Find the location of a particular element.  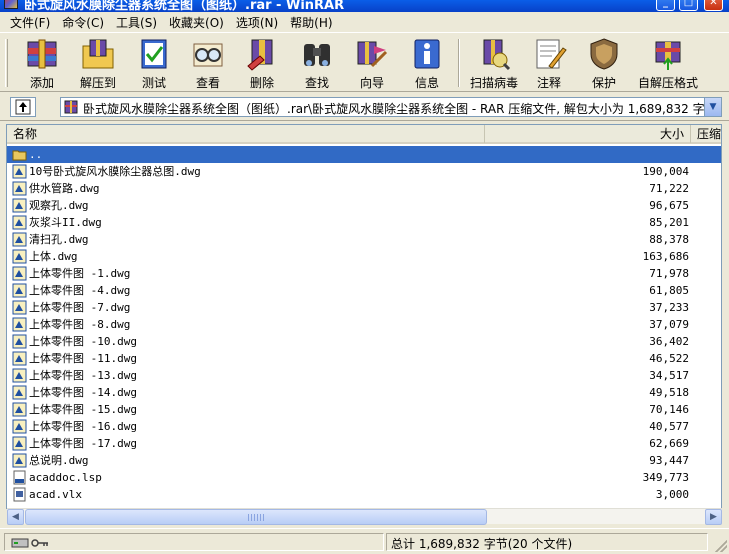

menu-favorites: 收藏夹(O) is located at coordinates (196, 22).